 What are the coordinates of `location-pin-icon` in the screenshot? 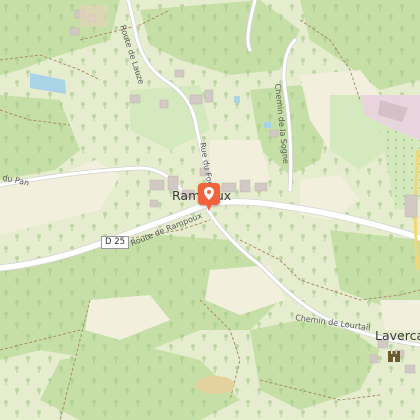 It's located at (209, 197).